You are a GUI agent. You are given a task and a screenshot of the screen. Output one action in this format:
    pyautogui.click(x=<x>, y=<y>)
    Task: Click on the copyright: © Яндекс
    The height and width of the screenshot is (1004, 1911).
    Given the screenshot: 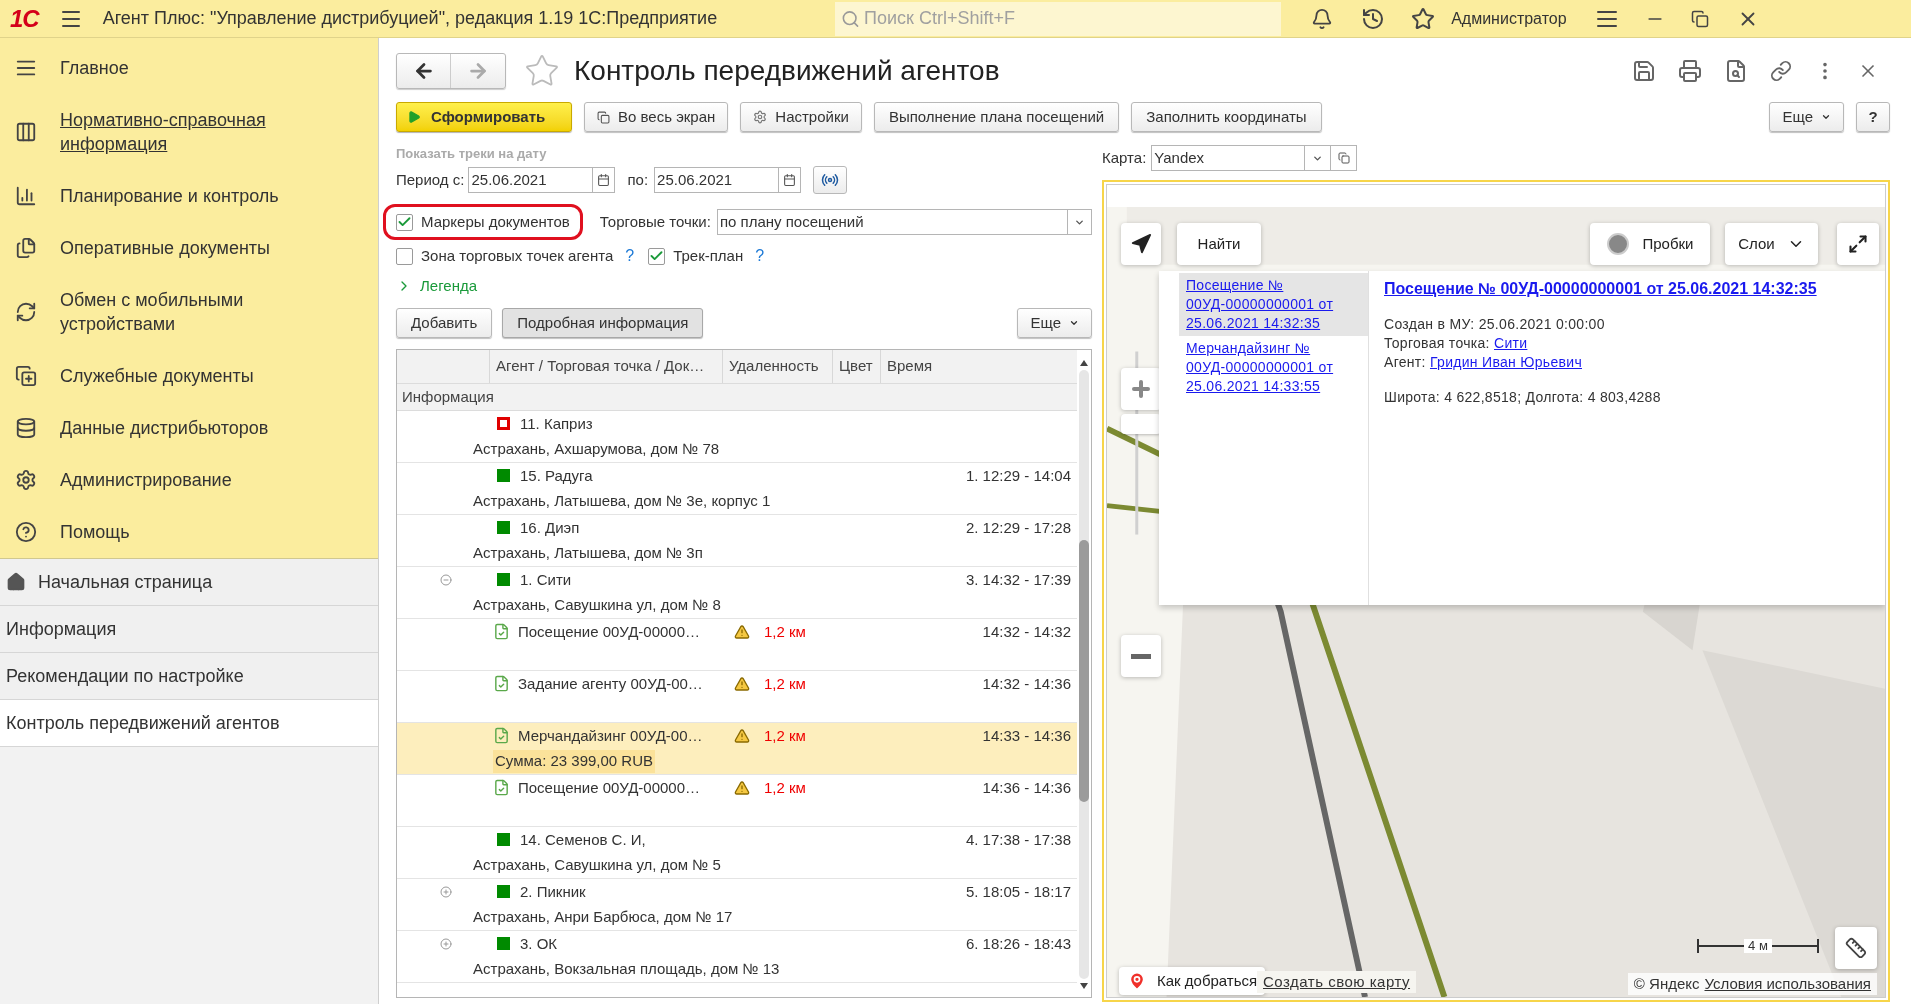 What is the action you would take?
    pyautogui.click(x=1666, y=983)
    